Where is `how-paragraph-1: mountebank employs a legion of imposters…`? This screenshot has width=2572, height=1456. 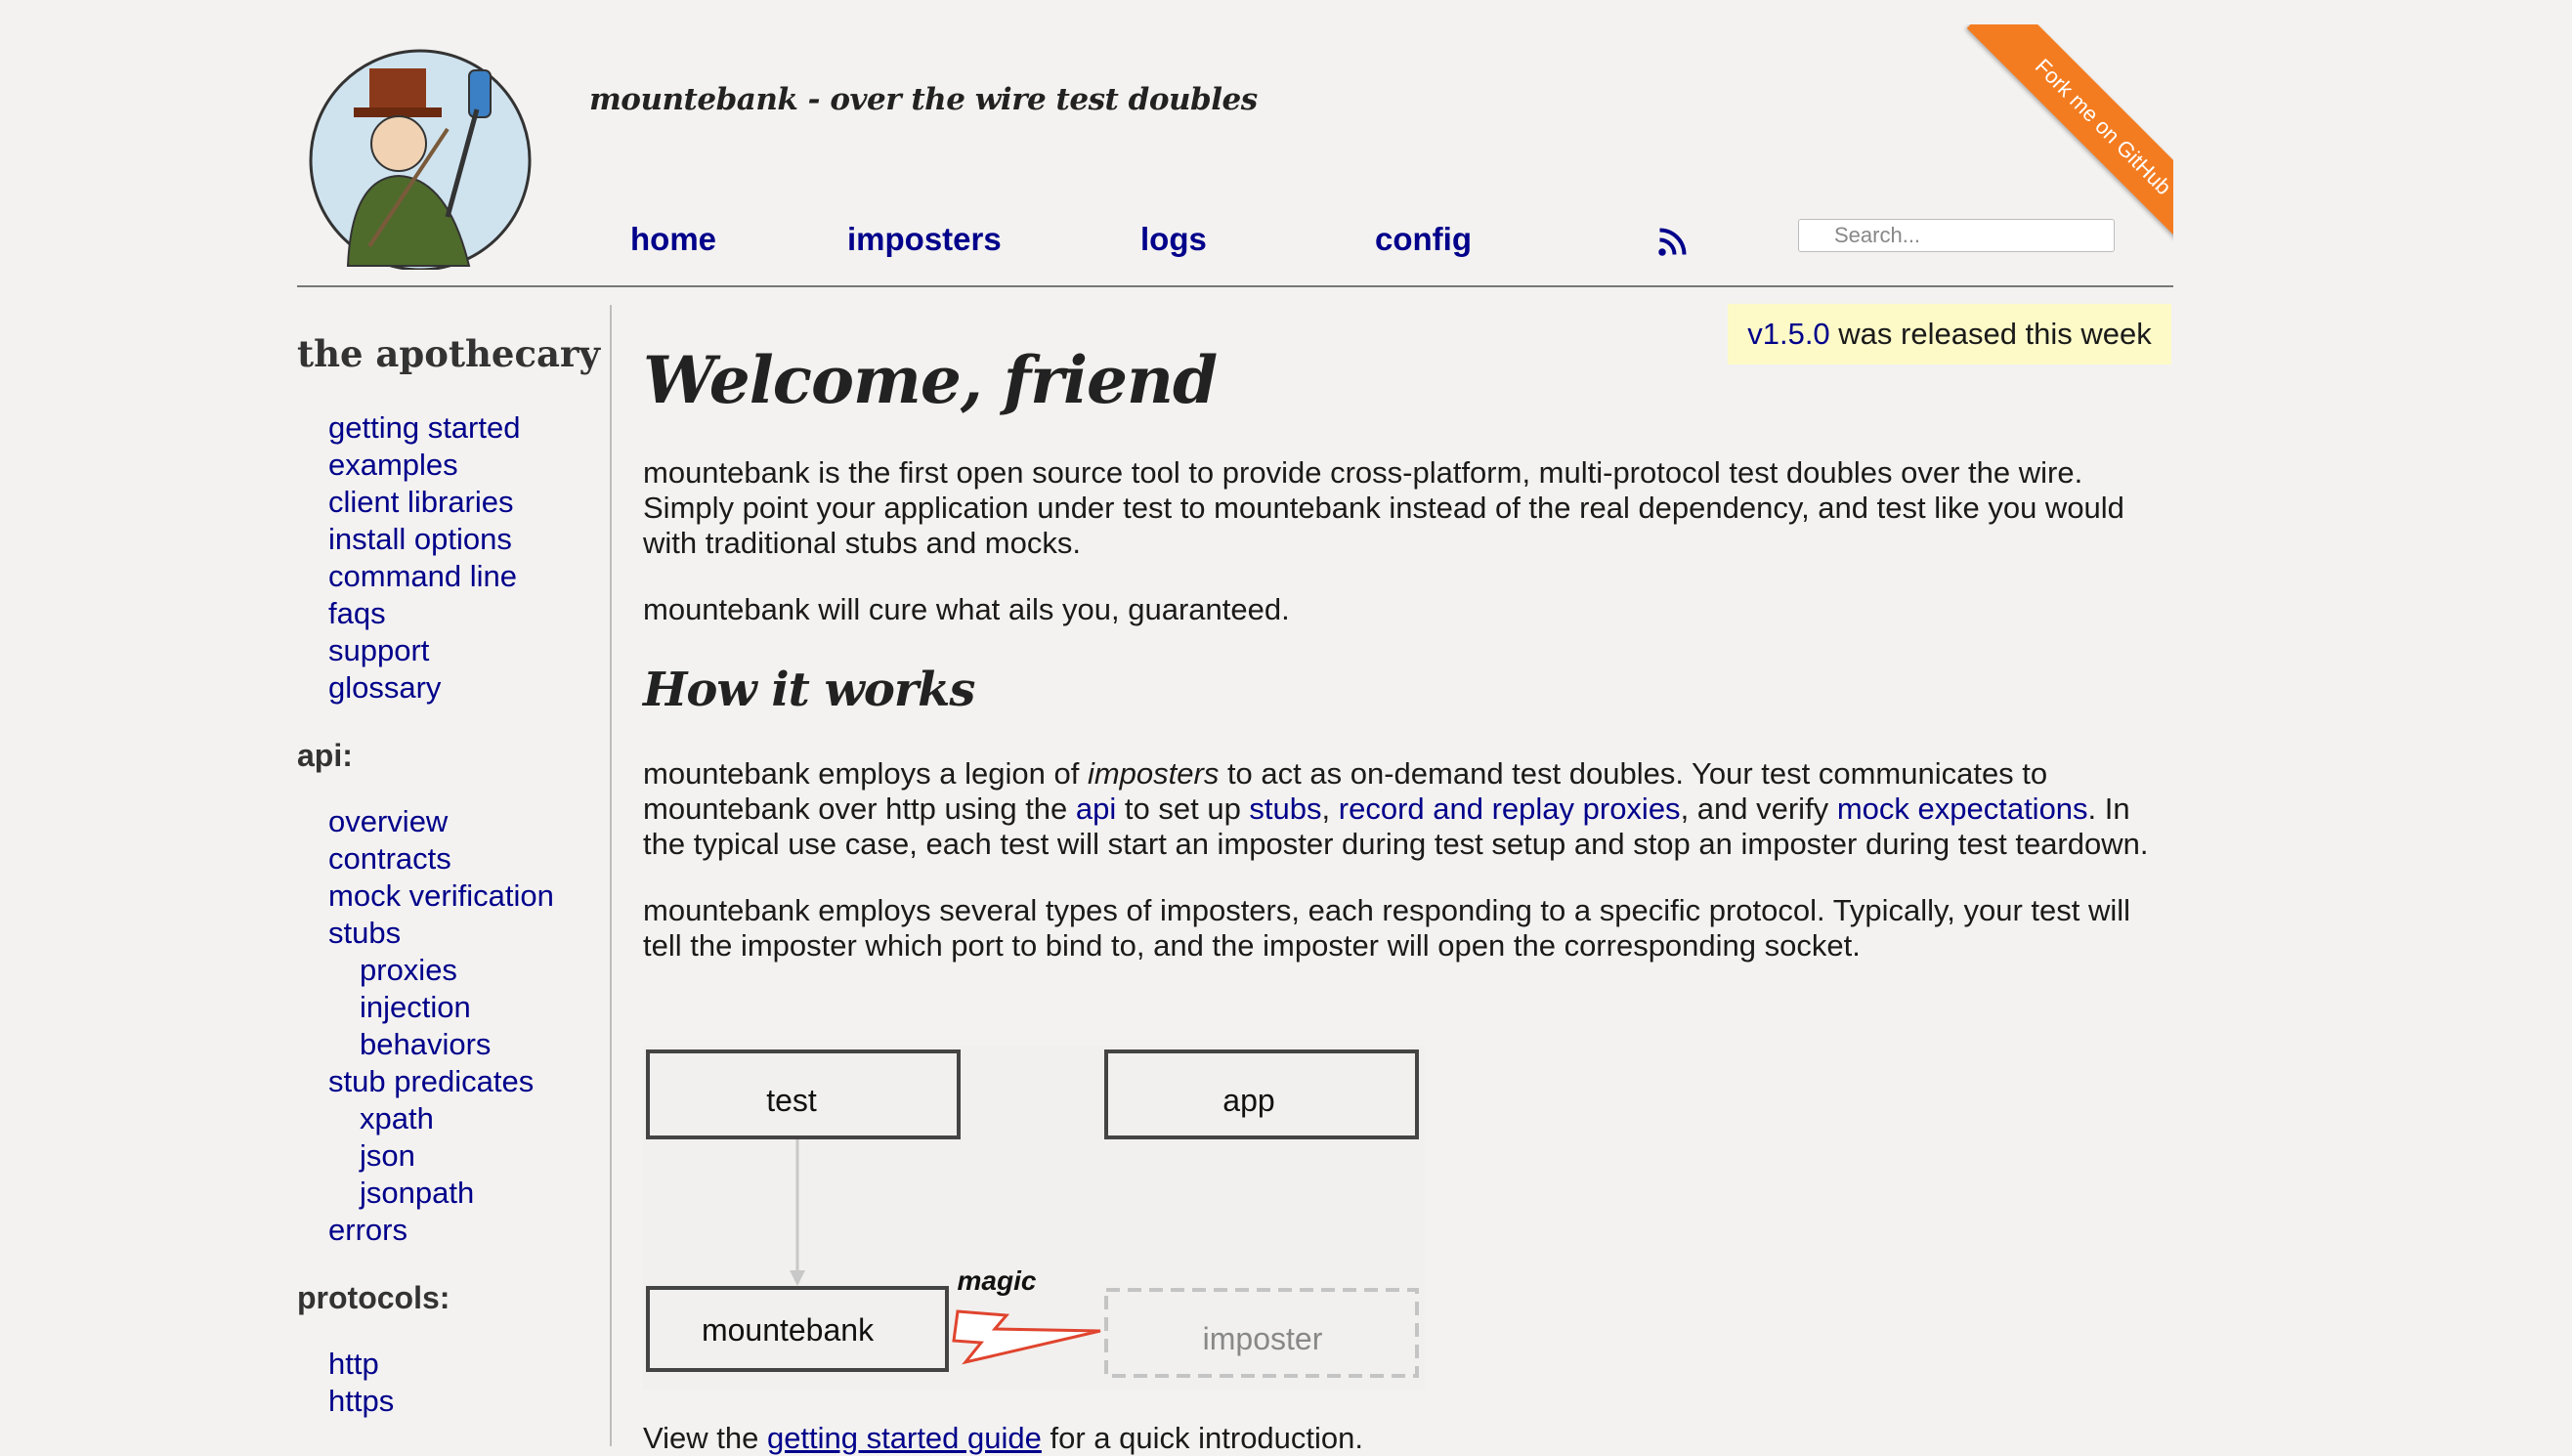
how-paragraph-1: mountebank employs a legion of imposters… is located at coordinates (1405, 809).